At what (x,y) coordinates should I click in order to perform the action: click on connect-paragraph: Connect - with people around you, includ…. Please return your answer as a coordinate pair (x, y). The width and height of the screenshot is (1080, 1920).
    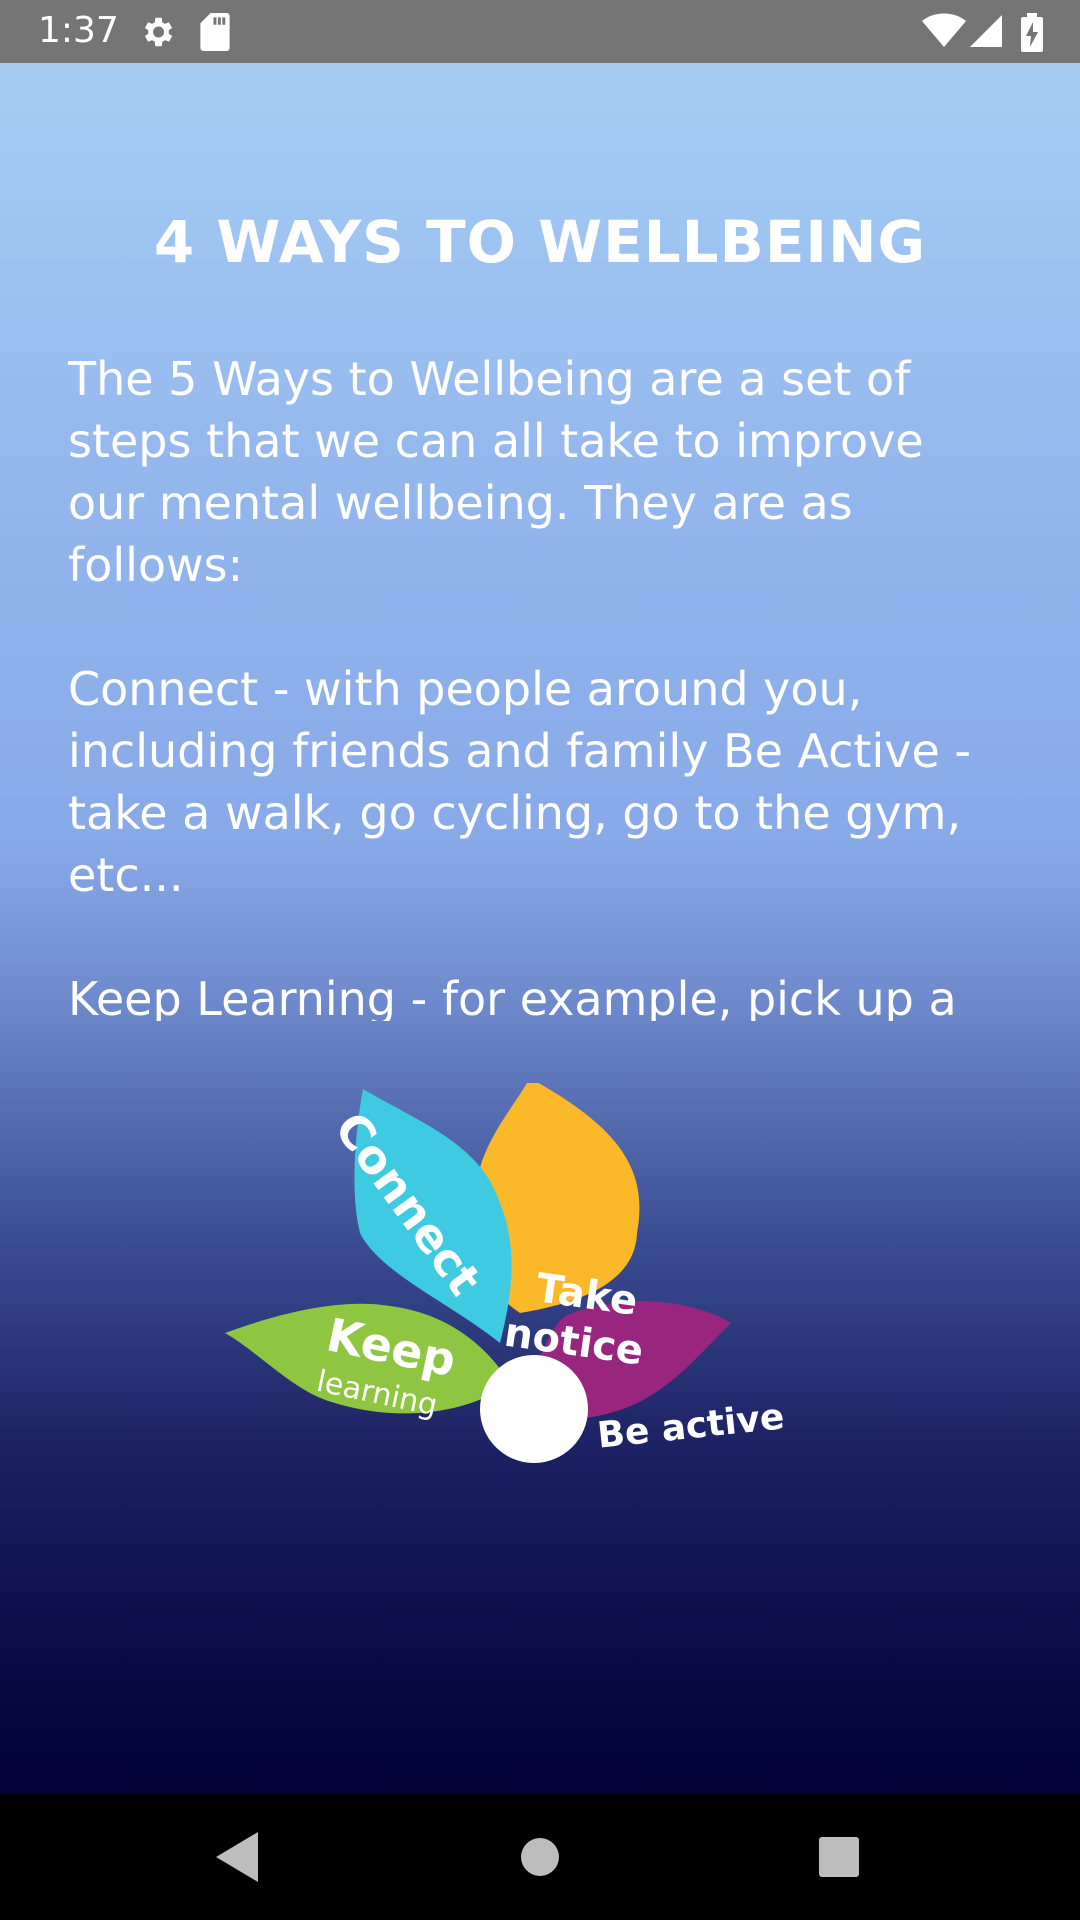
    Looking at the image, I should click on (519, 782).